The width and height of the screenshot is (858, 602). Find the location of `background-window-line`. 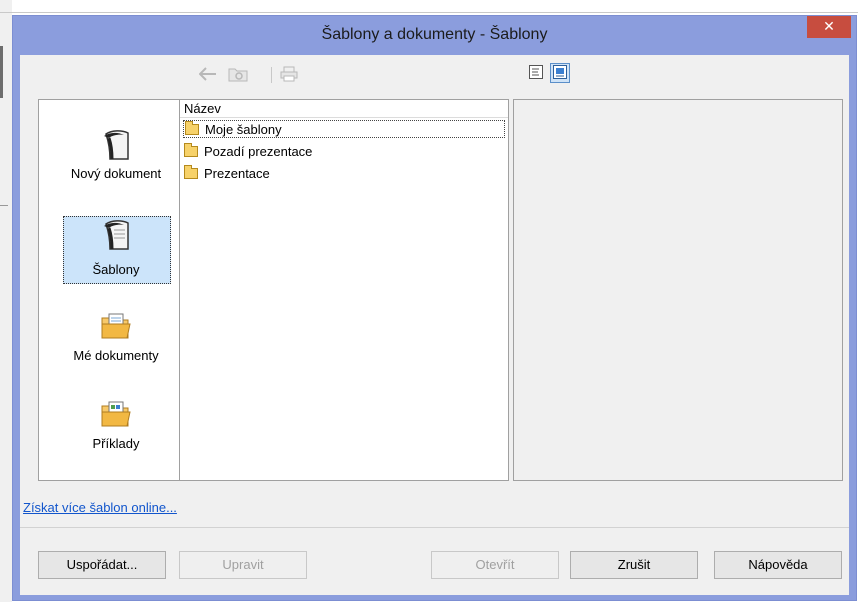

background-window-line is located at coordinates (429, 12).